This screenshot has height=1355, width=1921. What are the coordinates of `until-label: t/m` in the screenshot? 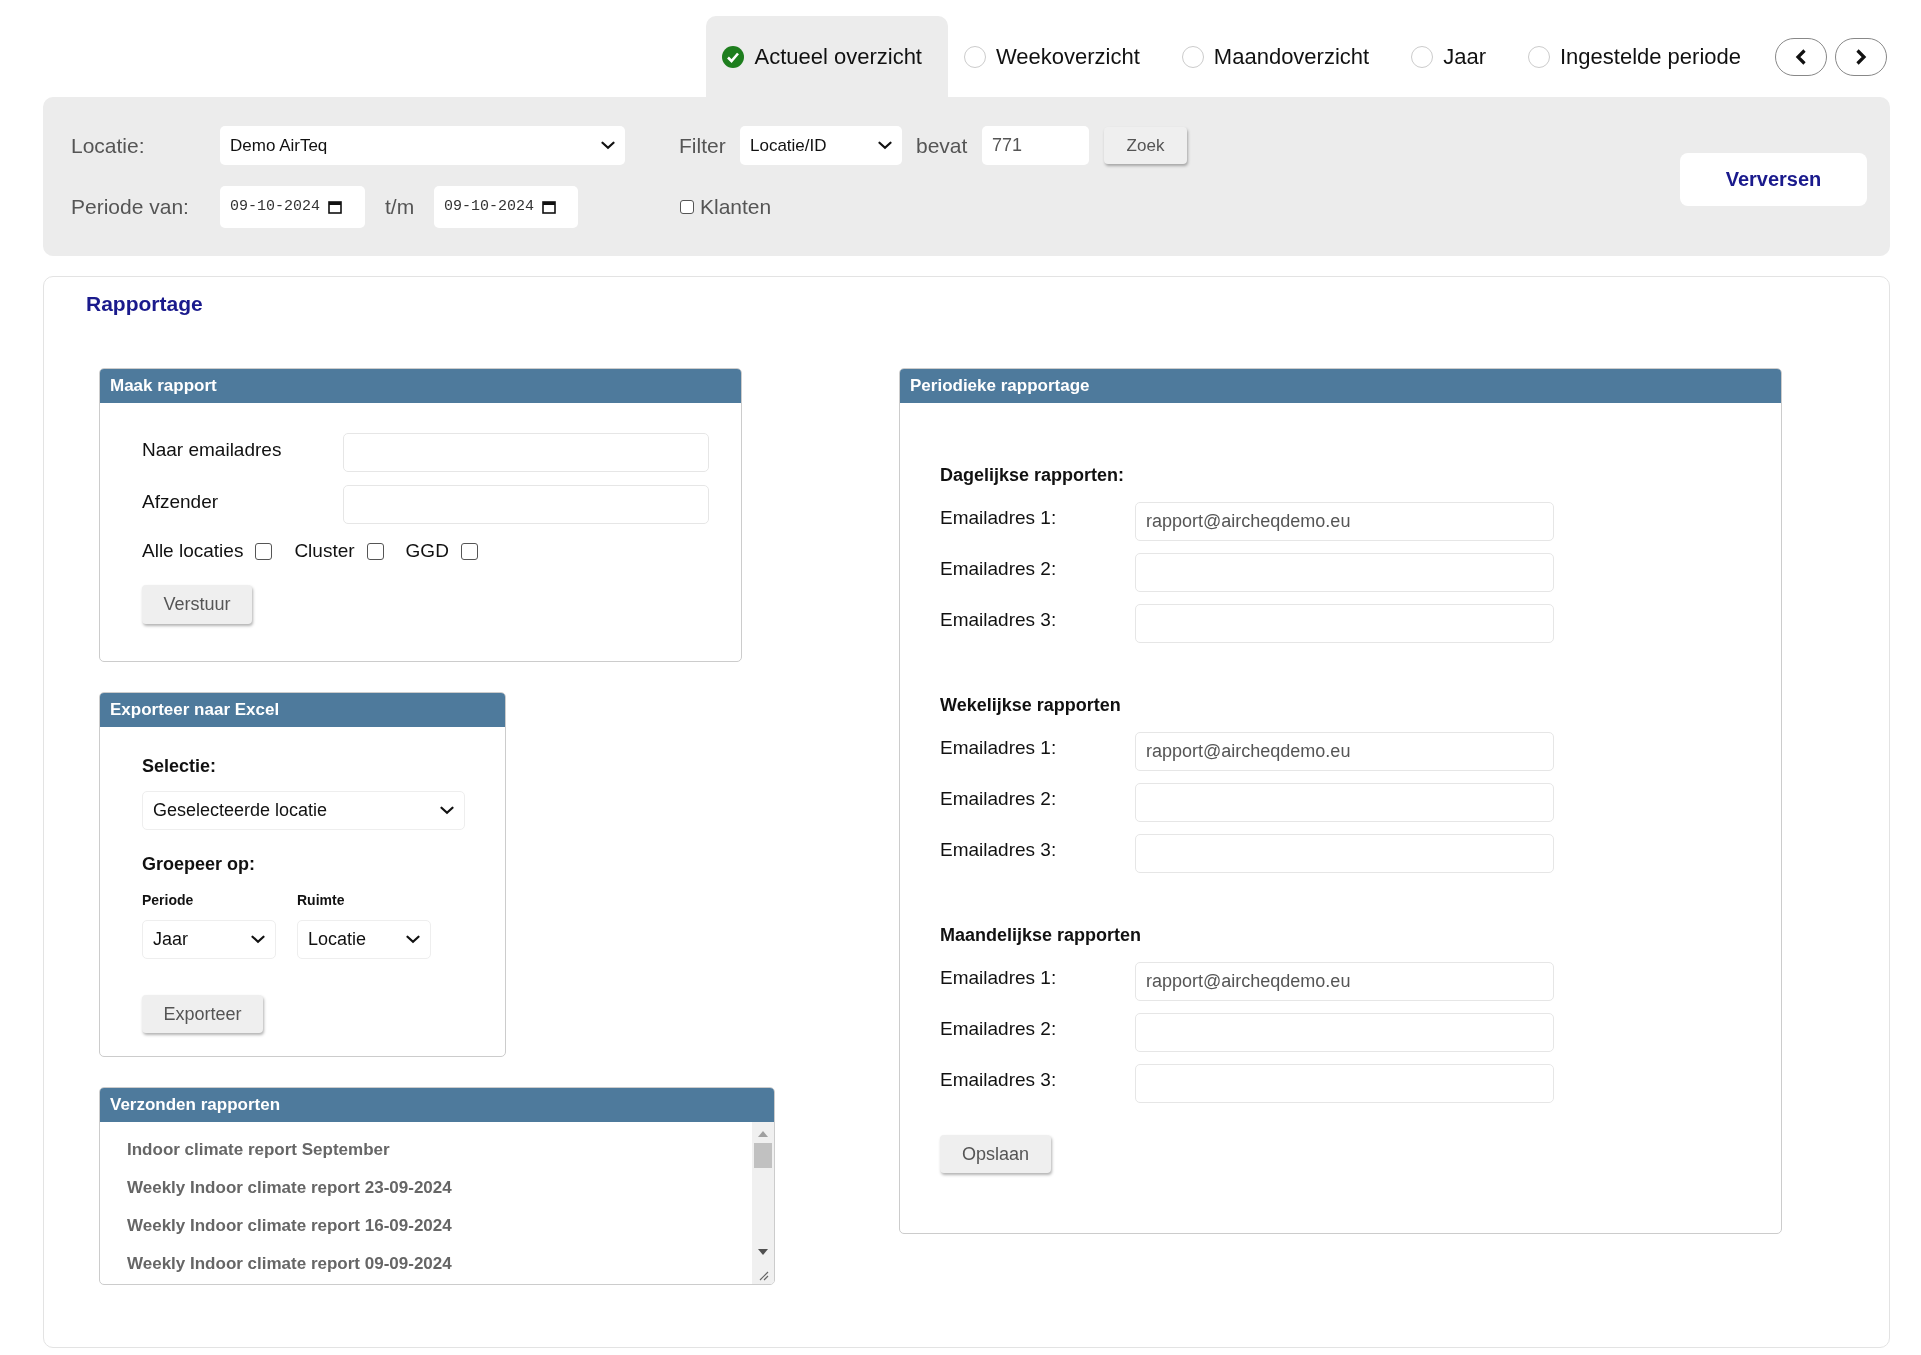 It's located at (400, 206).